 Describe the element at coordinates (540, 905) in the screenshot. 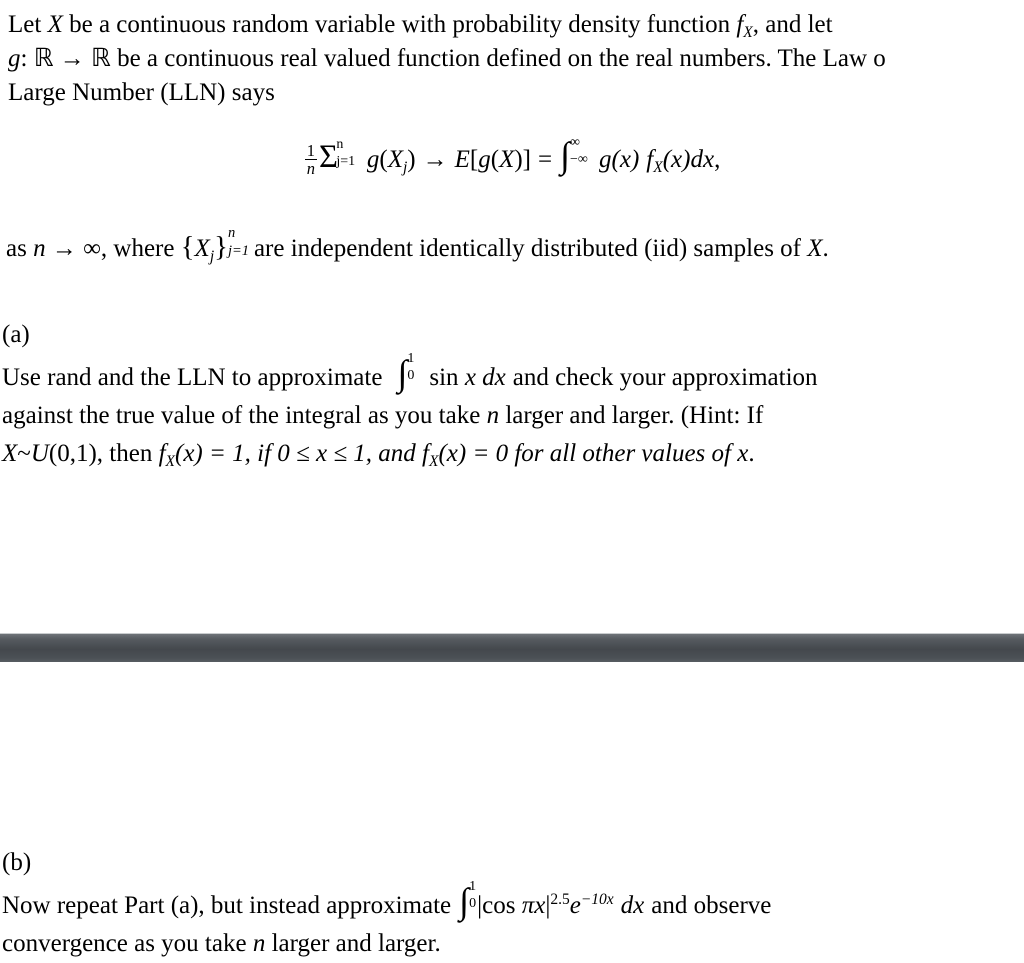

I see `part-b-pi-x: x` at that location.